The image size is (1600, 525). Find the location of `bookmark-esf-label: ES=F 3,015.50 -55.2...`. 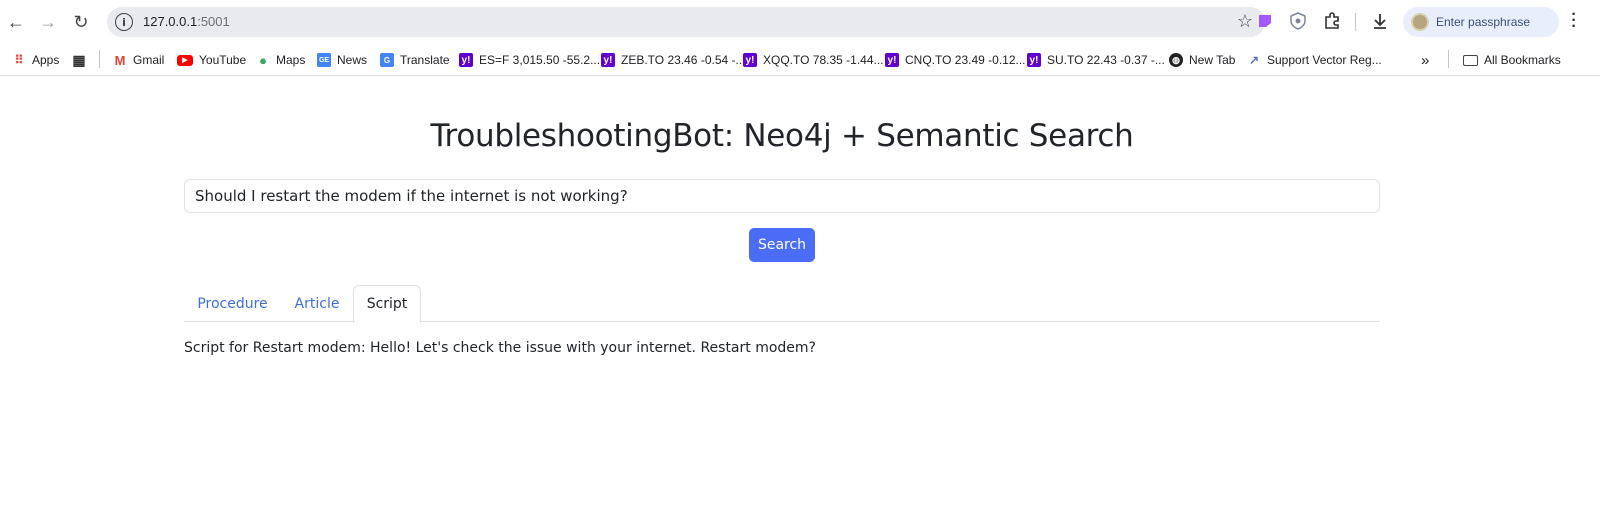

bookmark-esf-label: ES=F 3,015.50 -55.2... is located at coordinates (540, 60).